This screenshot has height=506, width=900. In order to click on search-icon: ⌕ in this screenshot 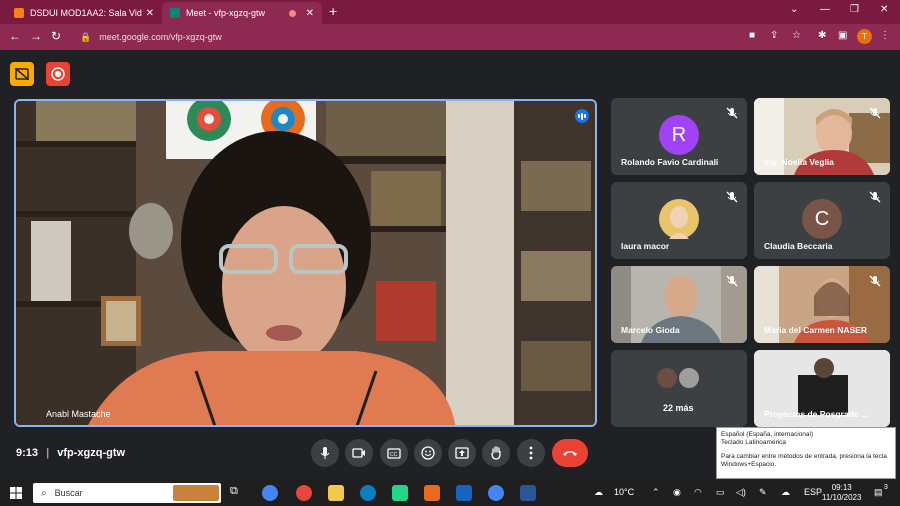, I will do `click(44, 493)`.